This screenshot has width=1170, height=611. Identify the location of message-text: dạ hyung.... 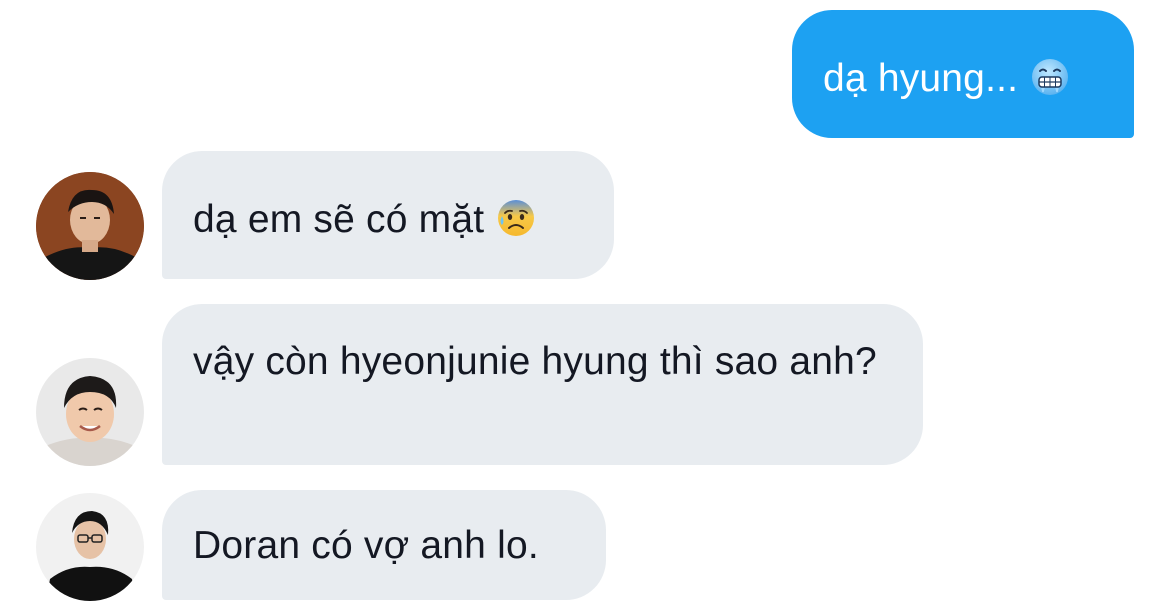
(921, 78).